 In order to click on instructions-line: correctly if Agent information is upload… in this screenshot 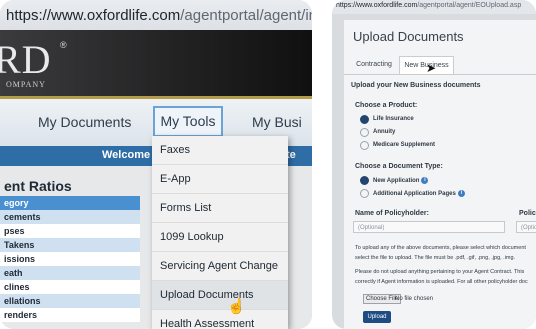, I will do `click(441, 282)`.